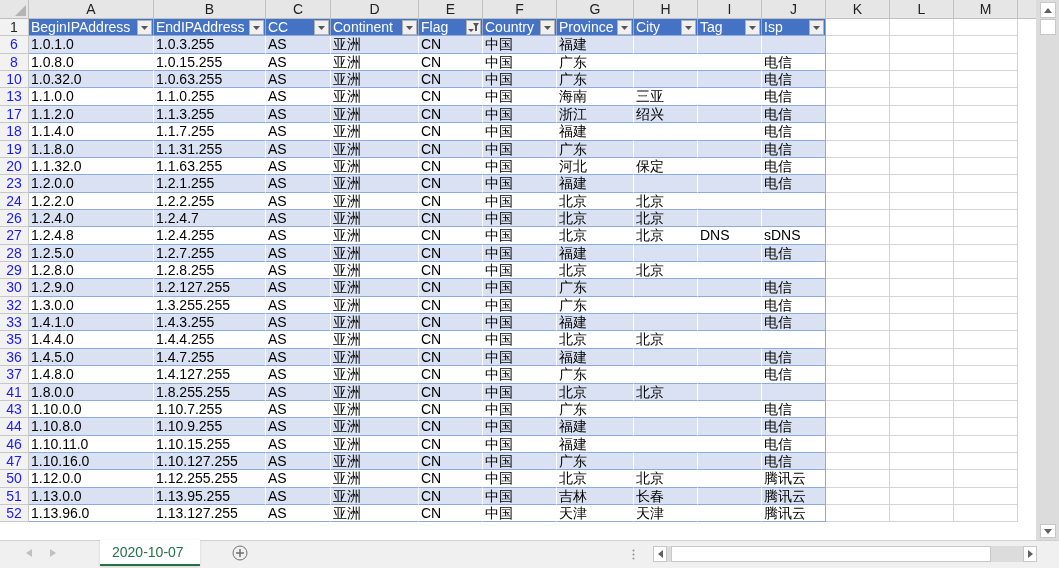 This screenshot has width=1059, height=568. Describe the element at coordinates (298, 9) in the screenshot. I see `column-header: C` at that location.